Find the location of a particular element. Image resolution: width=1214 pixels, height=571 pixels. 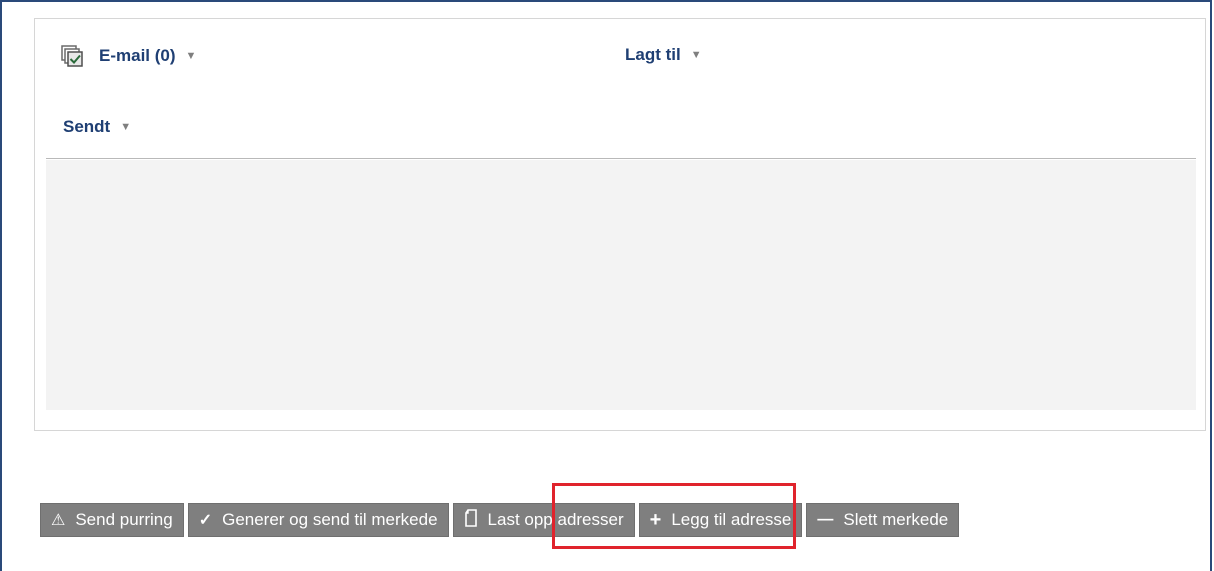

column-header-email-label: E-mail (0) is located at coordinates (137, 55).